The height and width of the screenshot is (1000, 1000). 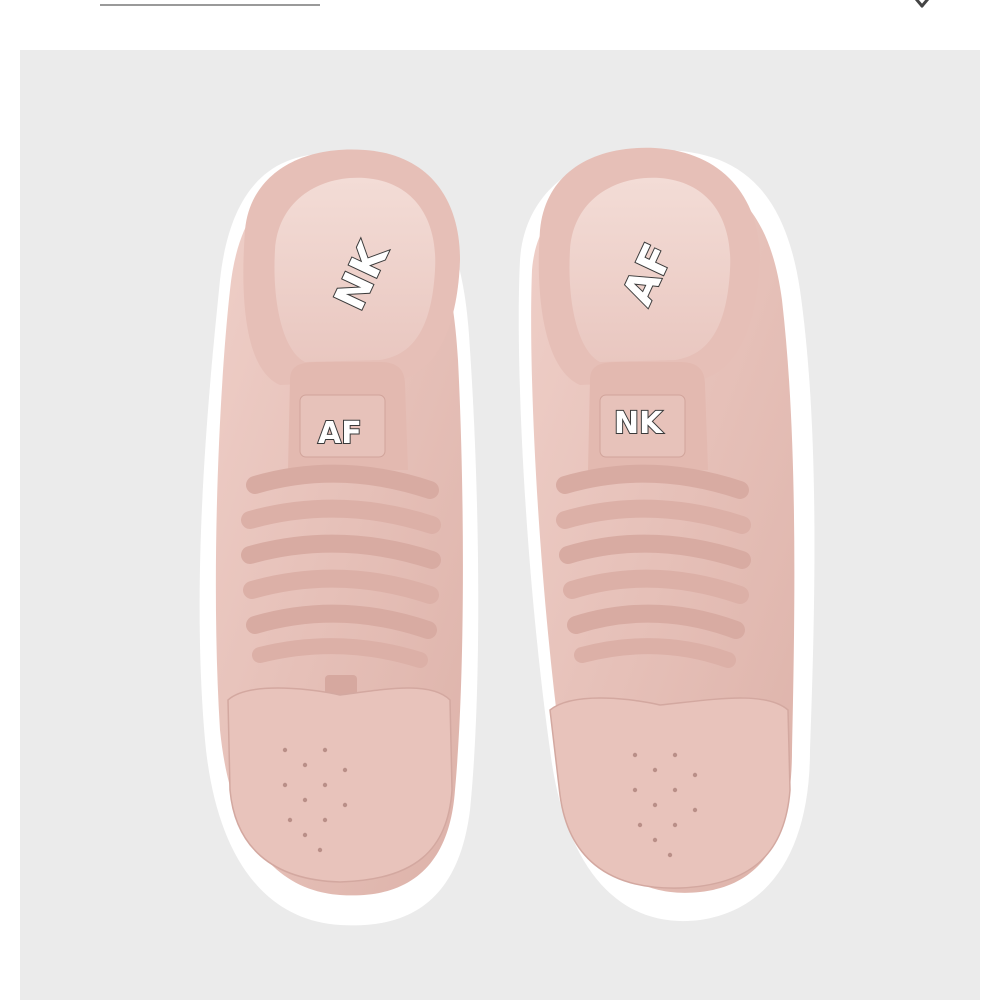 I want to click on close-icon, so click(x=922, y=4).